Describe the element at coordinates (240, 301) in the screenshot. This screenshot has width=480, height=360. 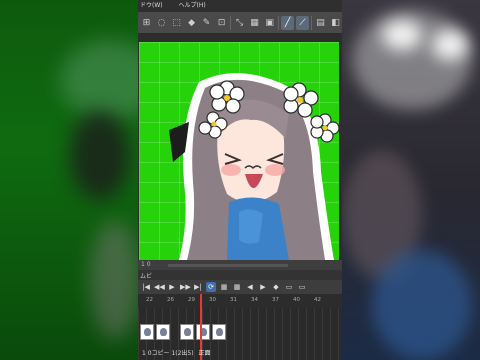
I see `frame-ruler: 22 26 29 30 31 34 37 40 42` at that location.